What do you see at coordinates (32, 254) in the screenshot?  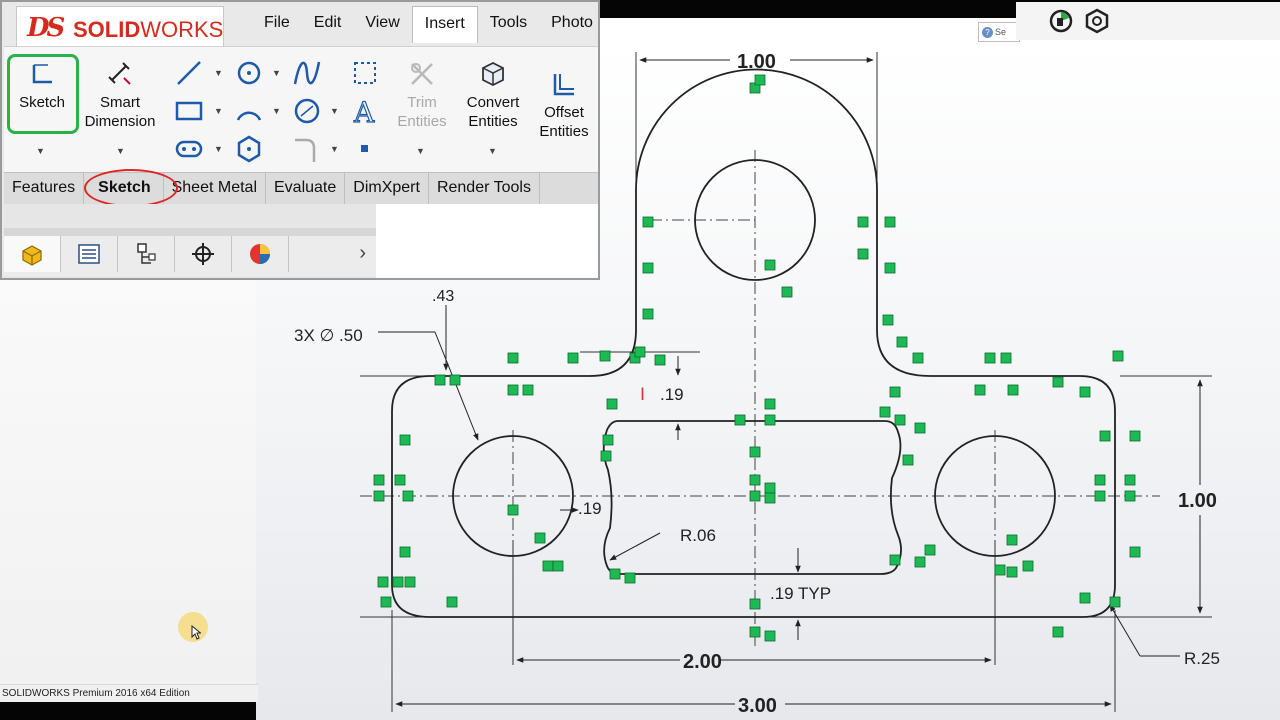 I see `feature-manager-icon` at bounding box center [32, 254].